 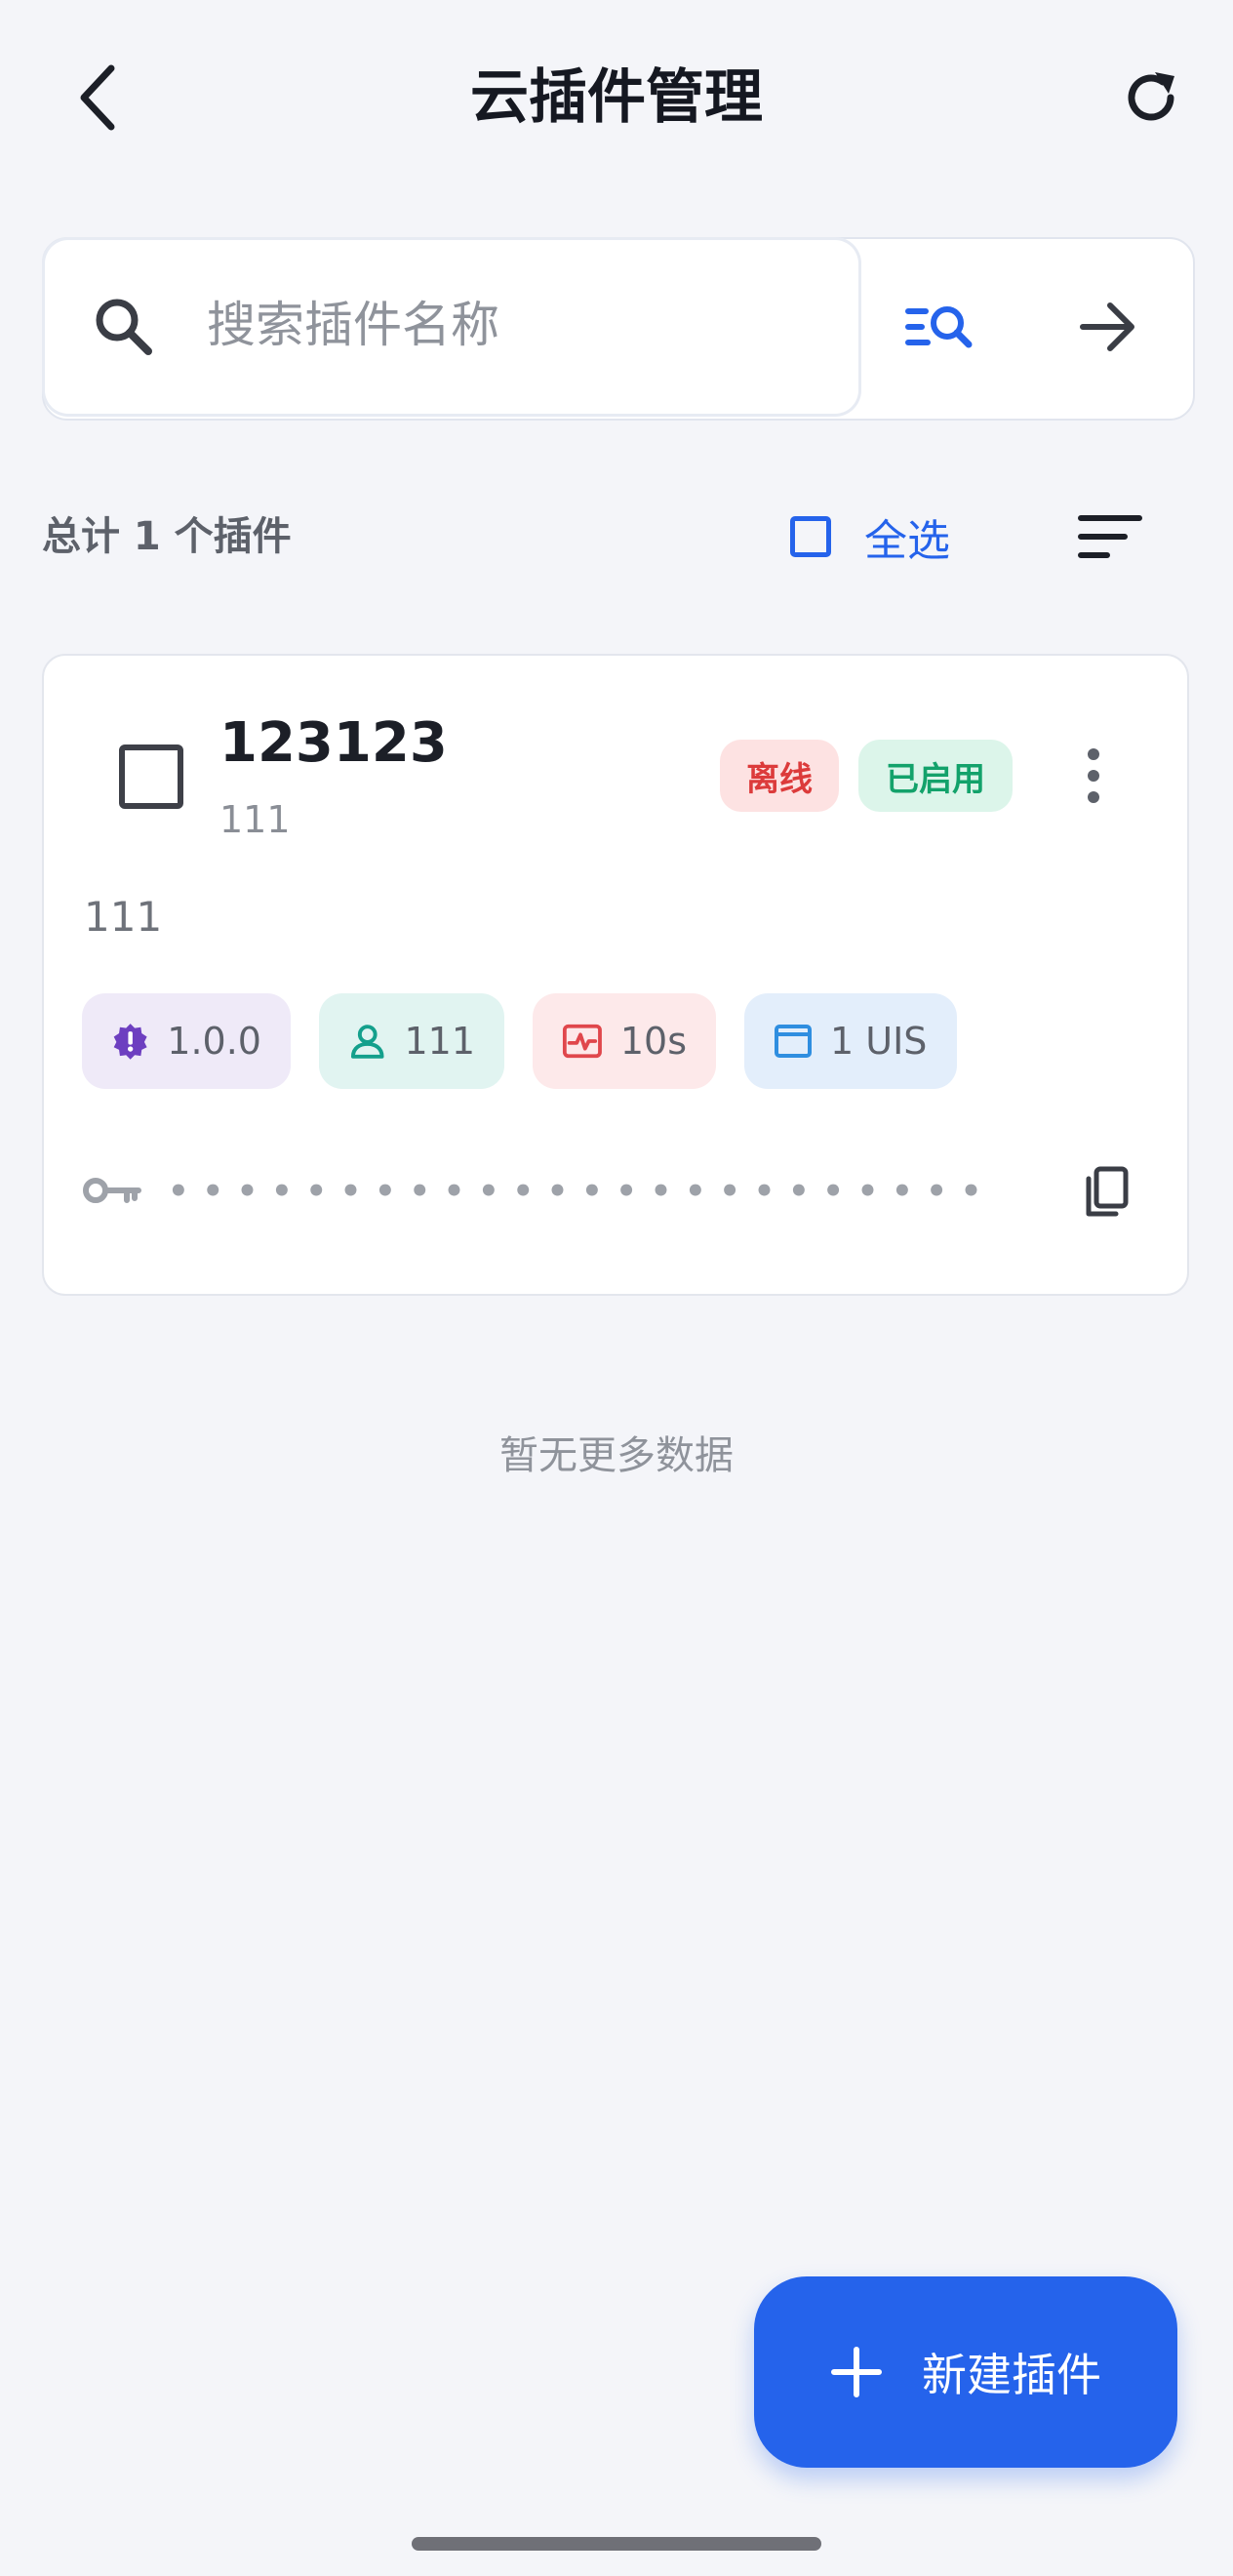 What do you see at coordinates (779, 776) in the screenshot?
I see `status-badge-offline: 离线` at bounding box center [779, 776].